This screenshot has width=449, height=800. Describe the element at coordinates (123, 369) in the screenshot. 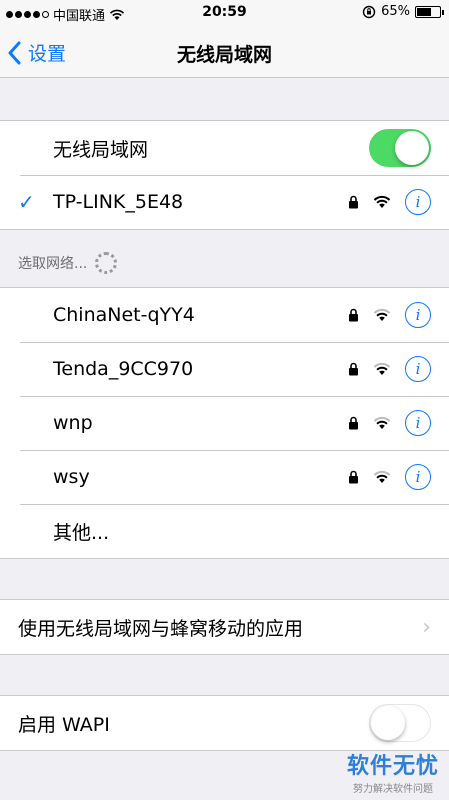

I see `network-name: Tenda_9CC970` at that location.